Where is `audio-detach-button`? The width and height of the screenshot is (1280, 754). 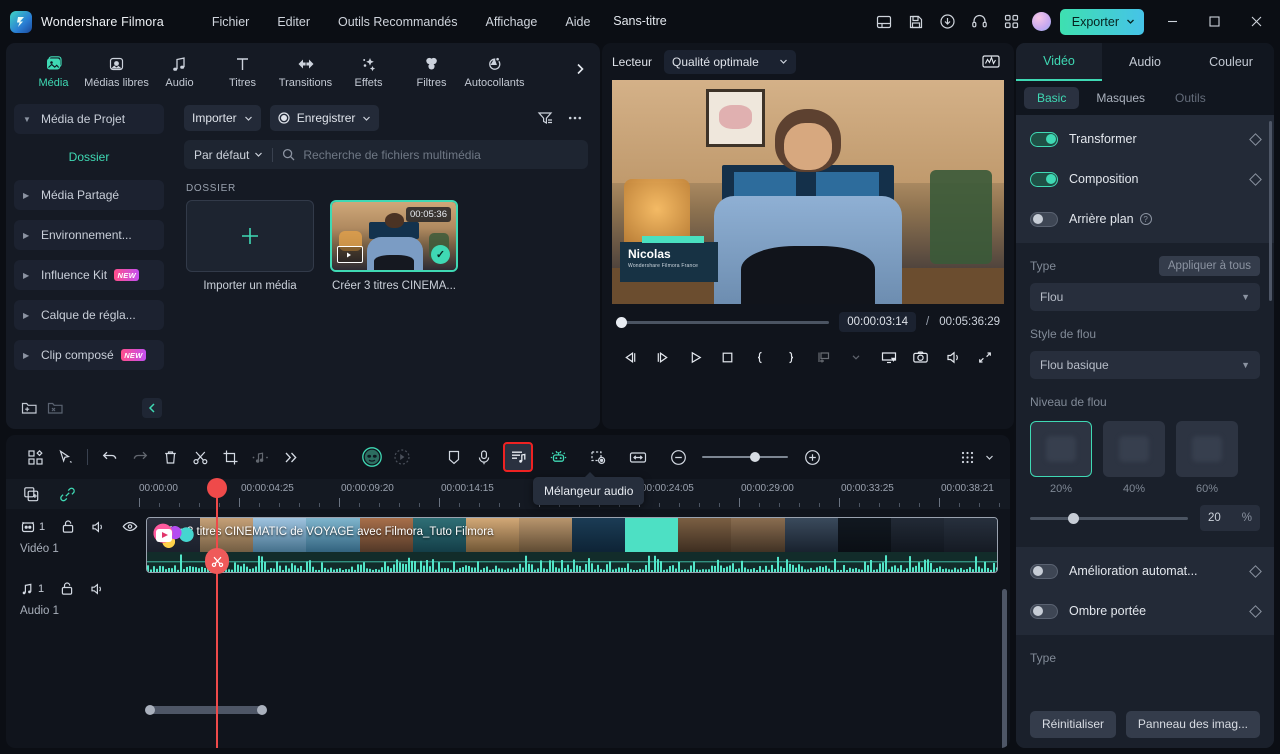 audio-detach-button is located at coordinates (260, 457).